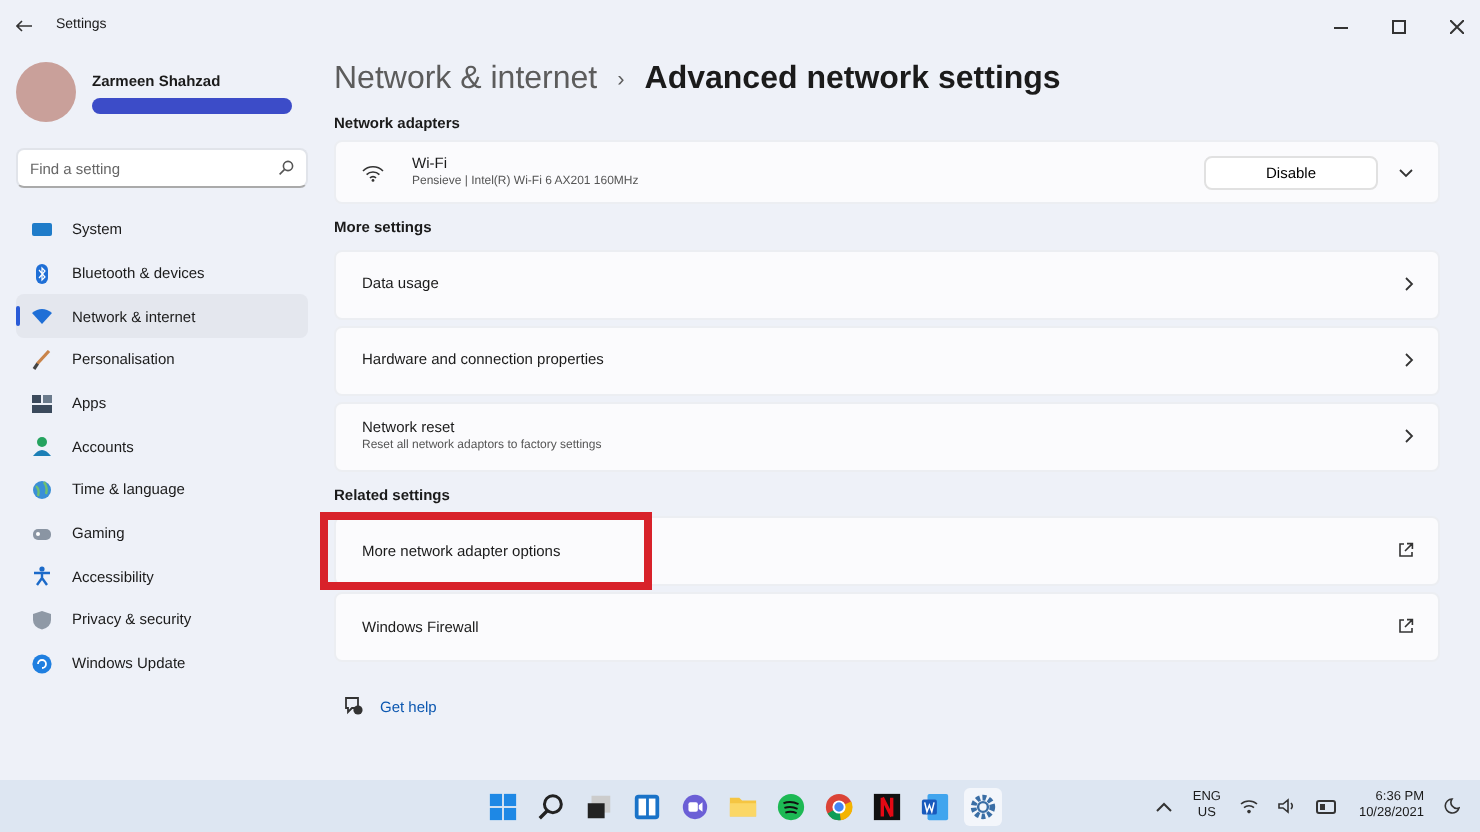 The width and height of the screenshot is (1480, 832). Describe the element at coordinates (1327, 806) in the screenshot. I see `battery-icon` at that location.